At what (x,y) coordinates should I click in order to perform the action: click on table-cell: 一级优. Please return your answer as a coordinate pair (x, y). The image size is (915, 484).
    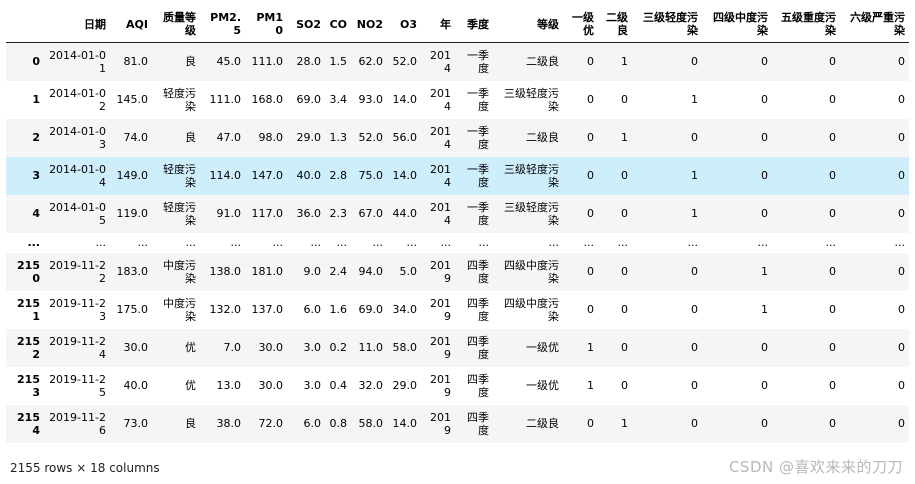
    Looking at the image, I should click on (542, 347).